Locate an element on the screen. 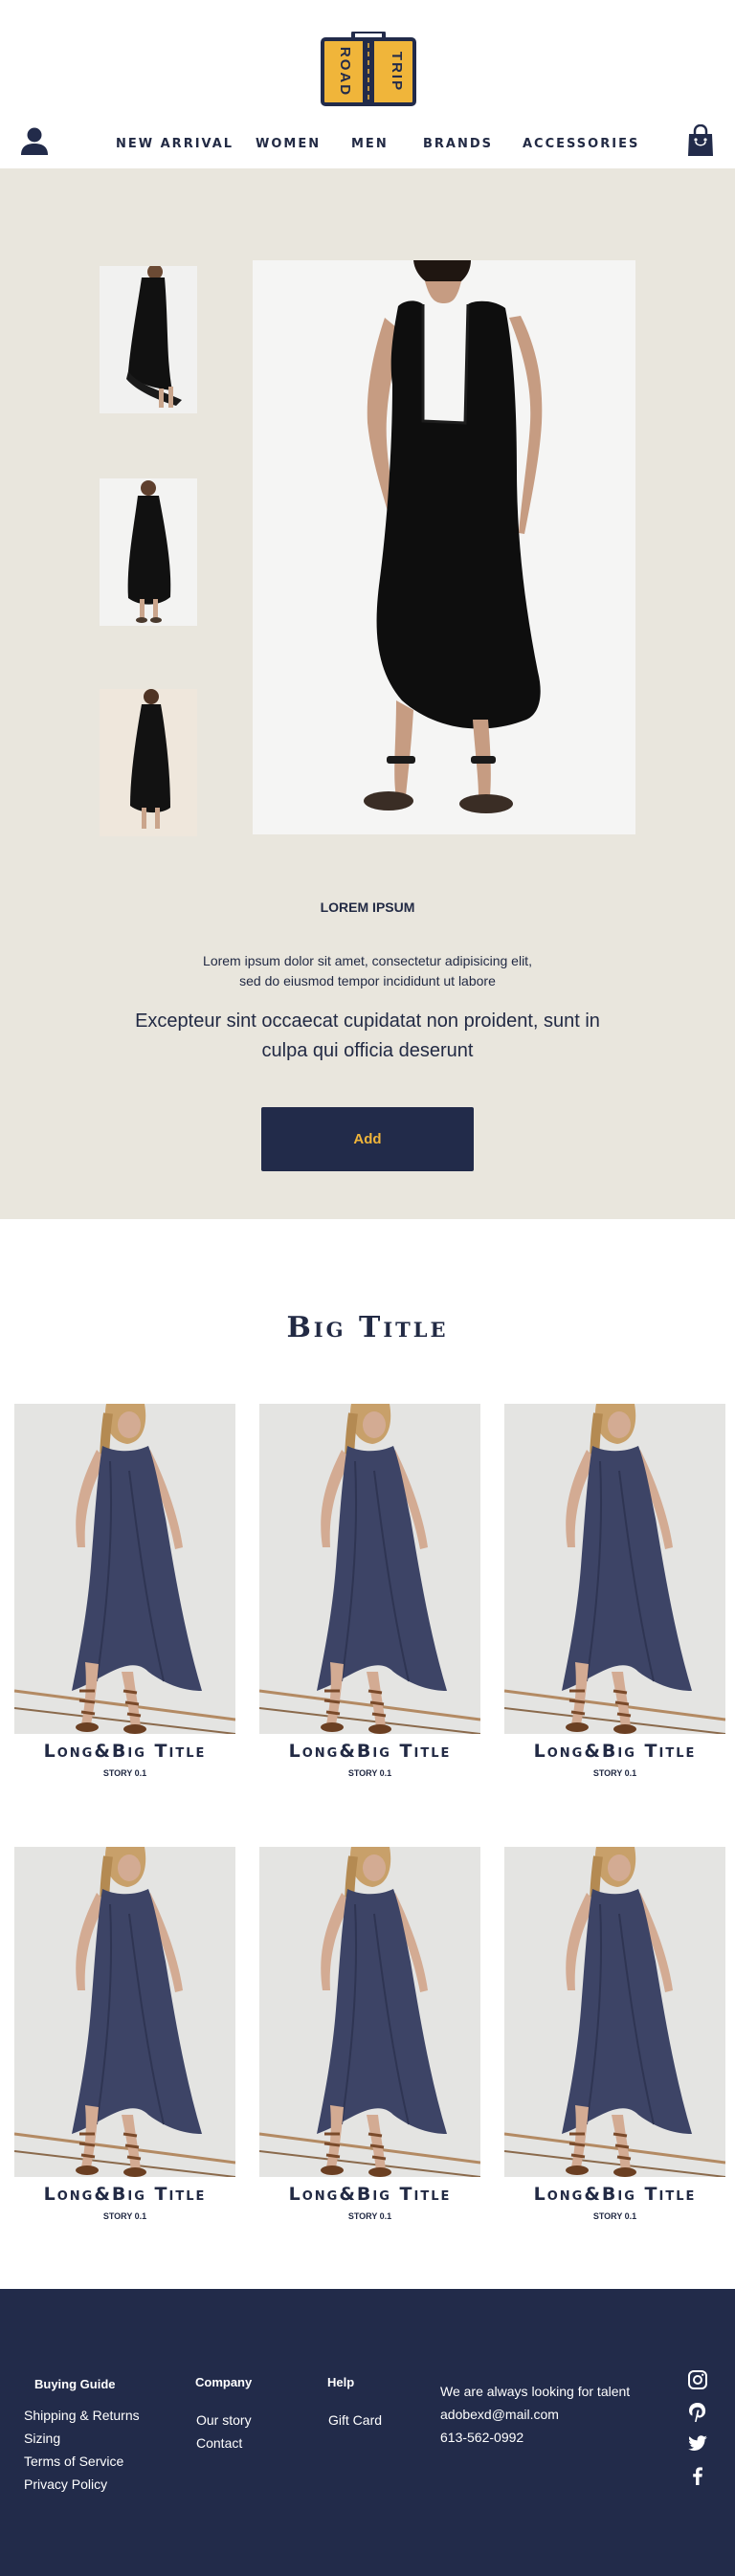  nav-accessories: ACCESSORIES is located at coordinates (581, 144).